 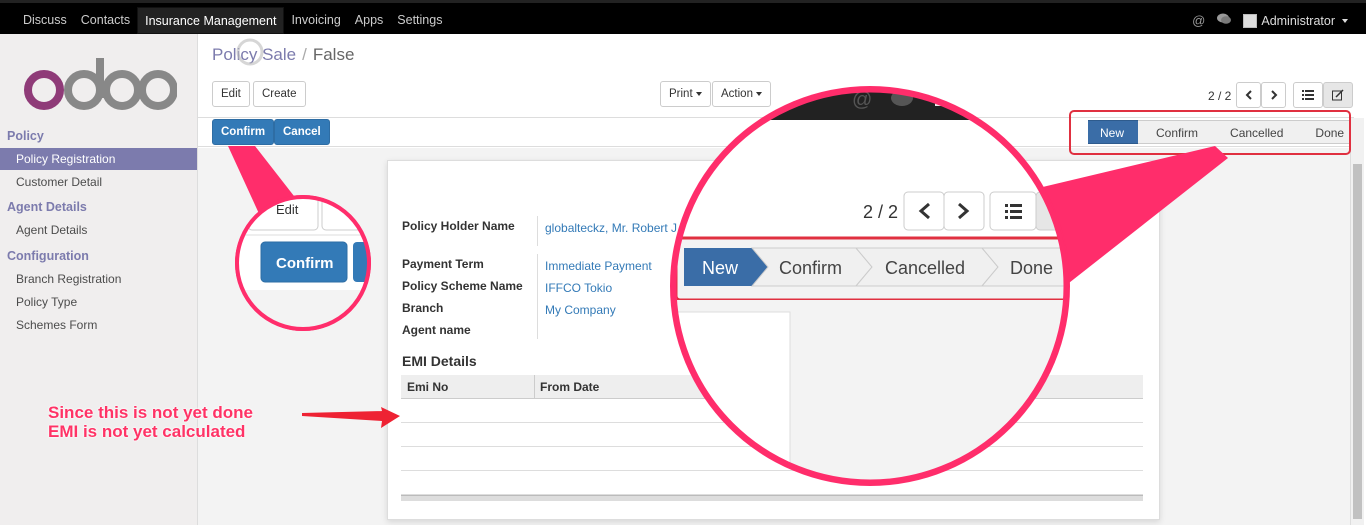 I want to click on zoom-list-icon, so click(x=1013, y=211).